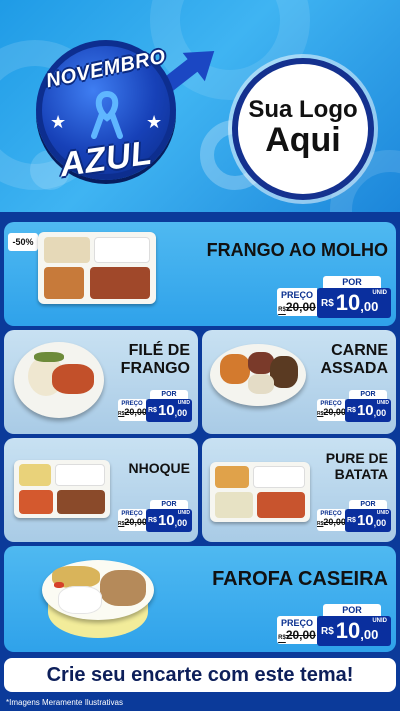 The height and width of the screenshot is (711, 400). What do you see at coordinates (260, 492) in the screenshot?
I see `food-image-pure-de-batata` at bounding box center [260, 492].